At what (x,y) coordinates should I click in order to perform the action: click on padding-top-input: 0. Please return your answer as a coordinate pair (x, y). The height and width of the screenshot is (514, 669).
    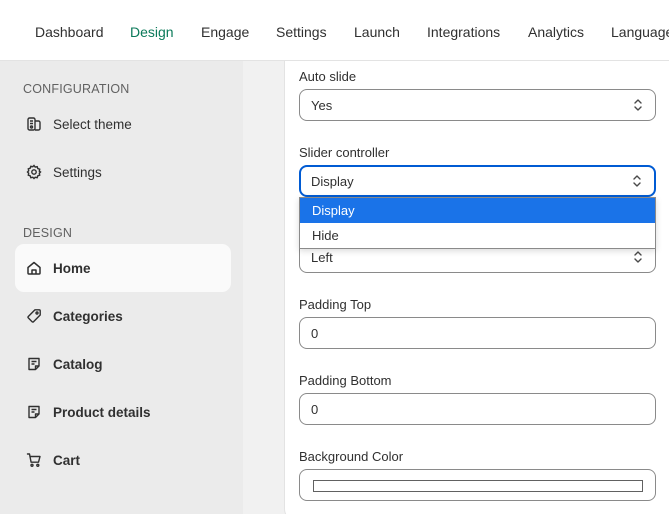
    Looking at the image, I should click on (477, 333).